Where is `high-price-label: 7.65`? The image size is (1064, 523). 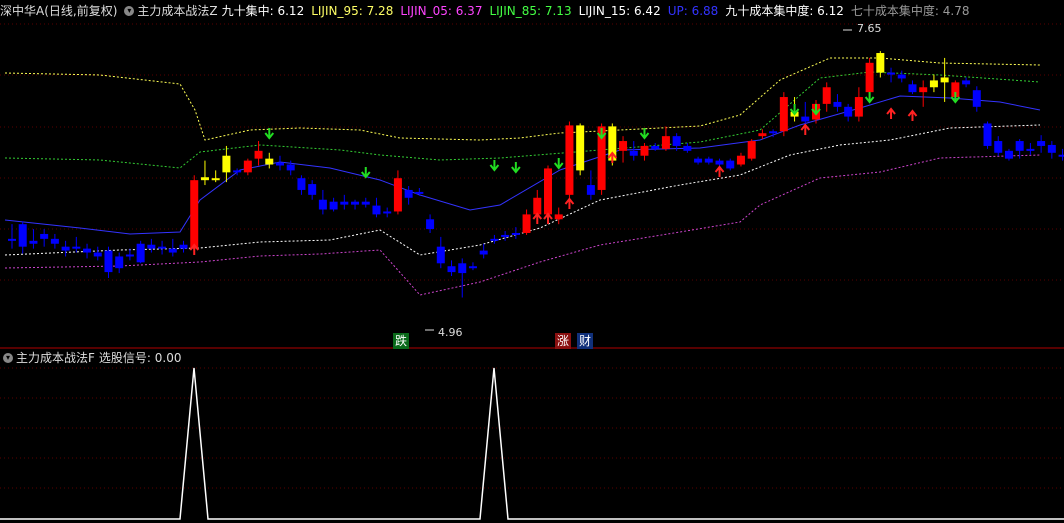 high-price-label: 7.65 is located at coordinates (869, 28).